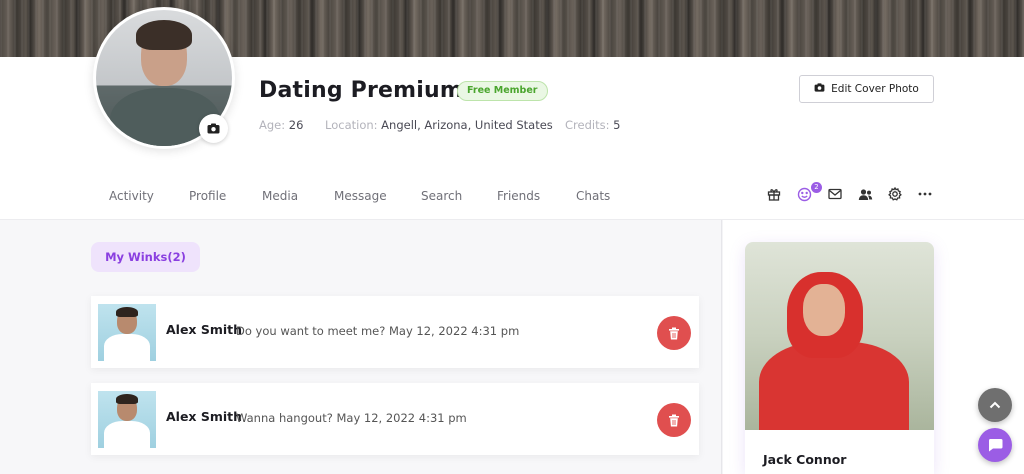 The image size is (1024, 474). Describe the element at coordinates (774, 194) in the screenshot. I see `gift-icon` at that location.